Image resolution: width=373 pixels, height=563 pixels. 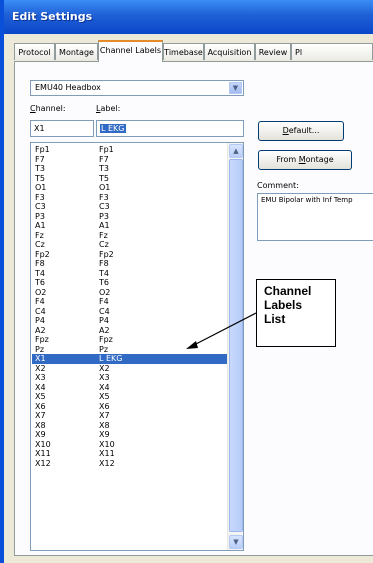 I want to click on callout-line-3: List, so click(x=275, y=319).